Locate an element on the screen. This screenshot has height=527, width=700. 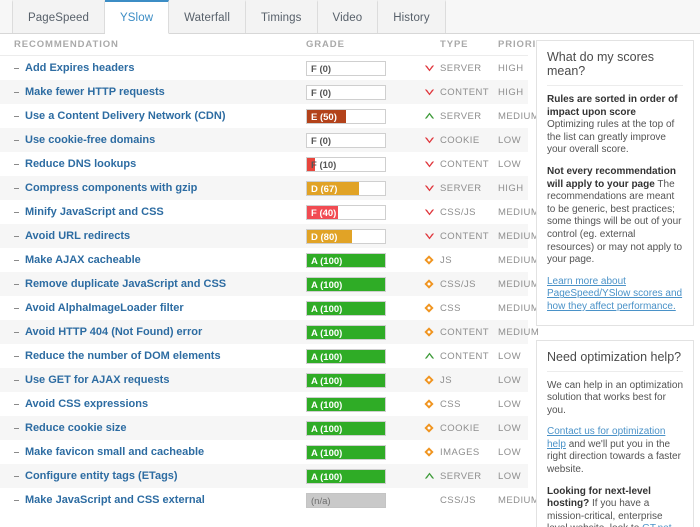
recommendation-link: Avoid CSS expressions is located at coordinates (160, 404).